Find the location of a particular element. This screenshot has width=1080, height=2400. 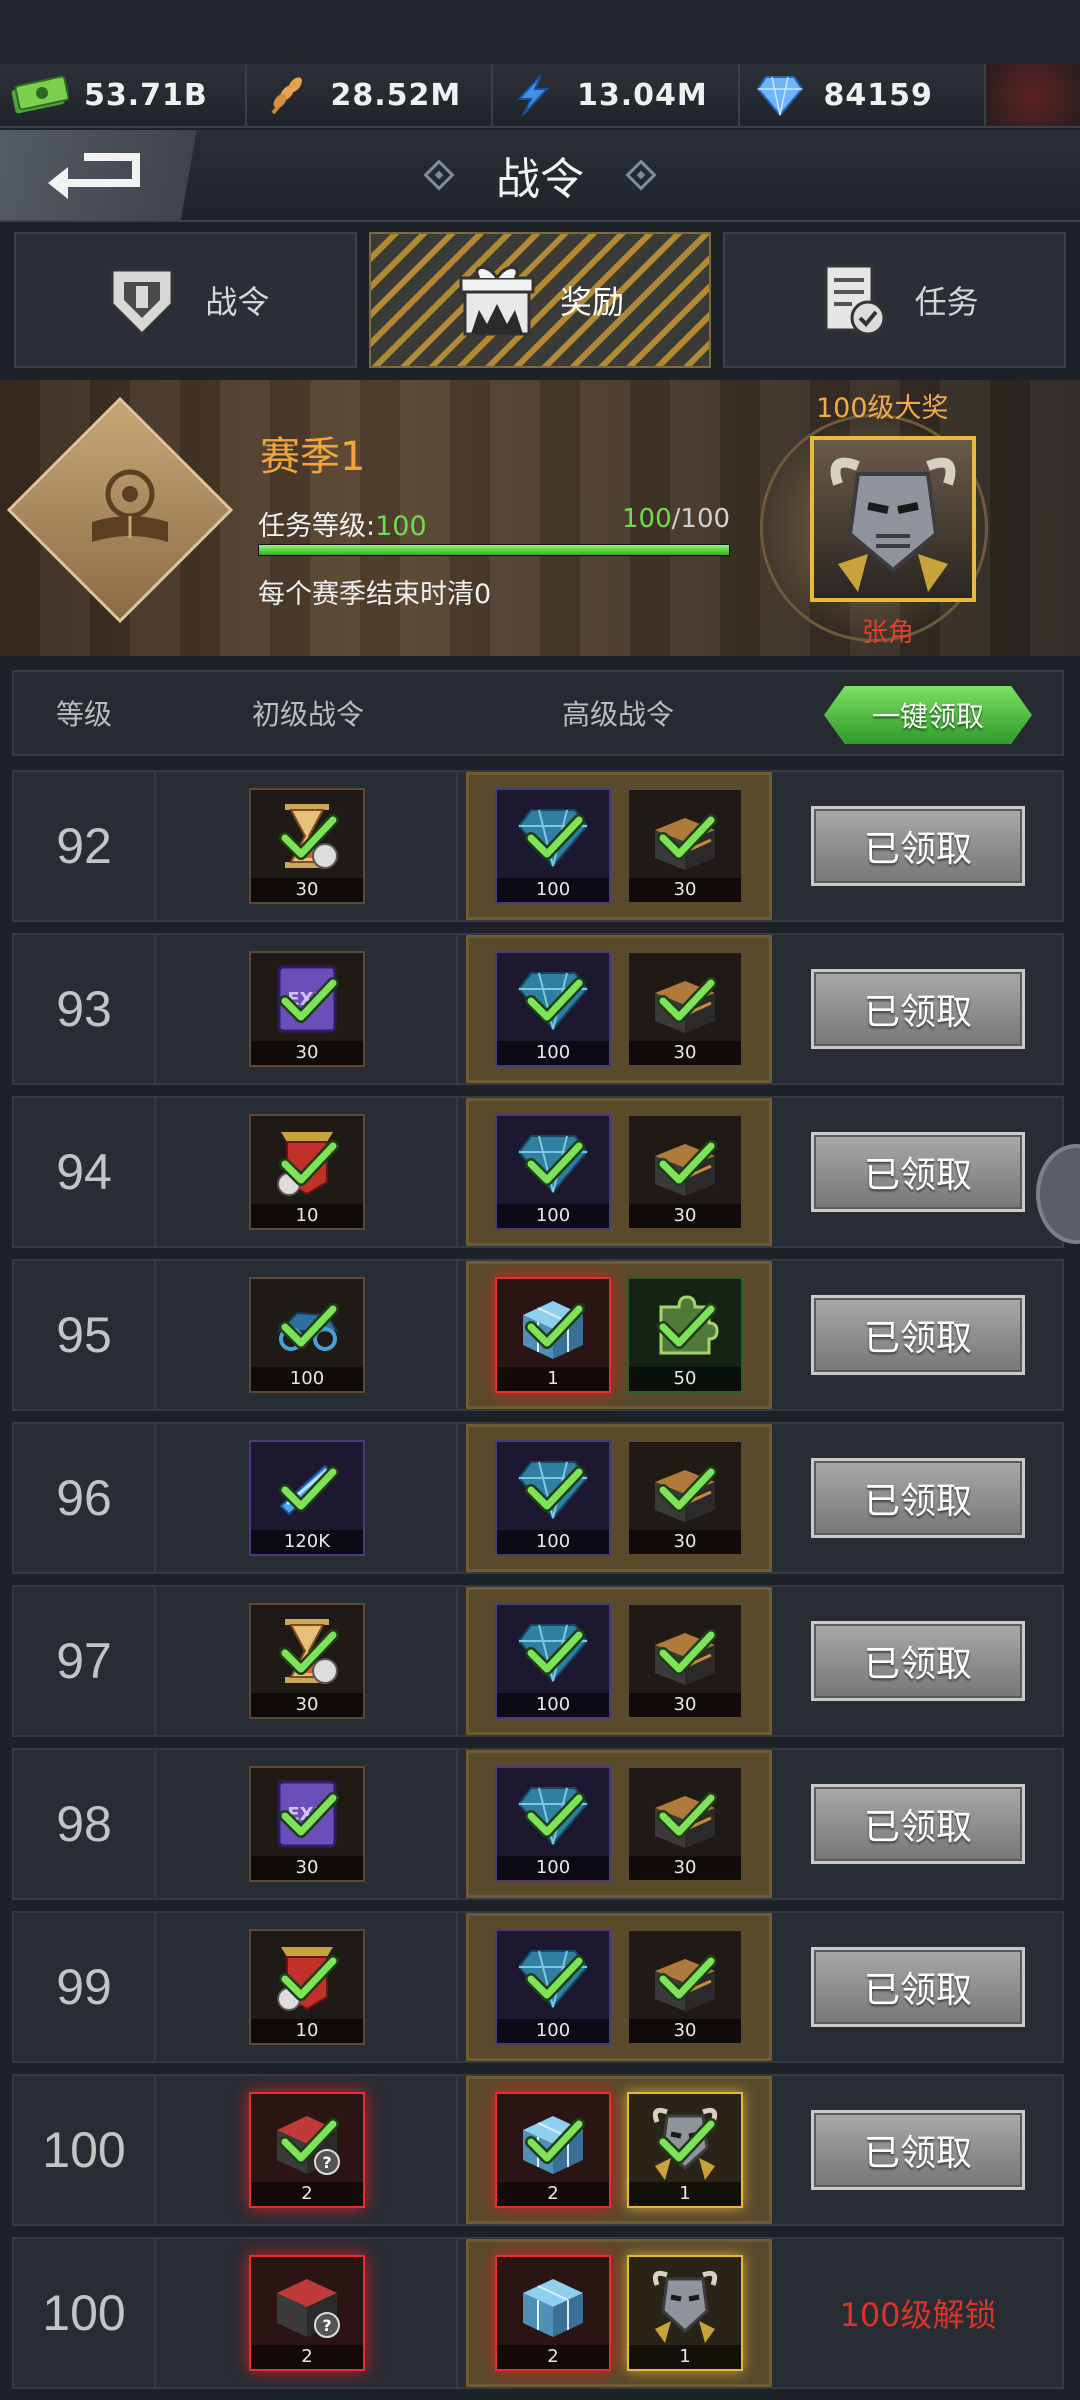

premium-pass-rewards: 1 50 is located at coordinates (619, 1335).